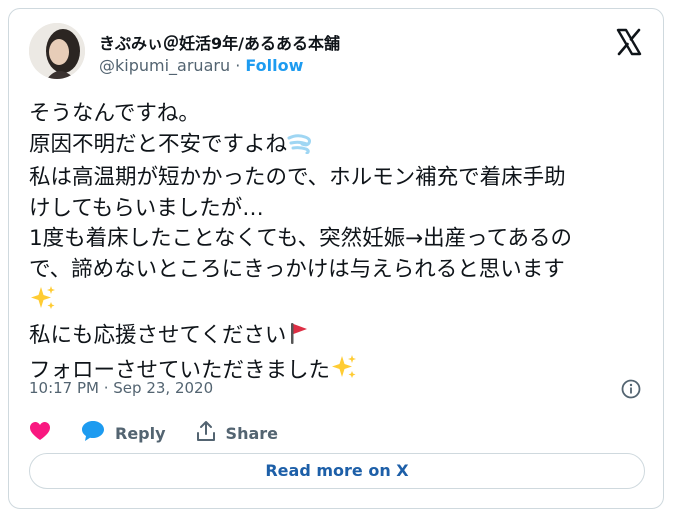 The image size is (673, 518). What do you see at coordinates (337, 471) in the screenshot?
I see `read-more-button: Read more on X` at bounding box center [337, 471].